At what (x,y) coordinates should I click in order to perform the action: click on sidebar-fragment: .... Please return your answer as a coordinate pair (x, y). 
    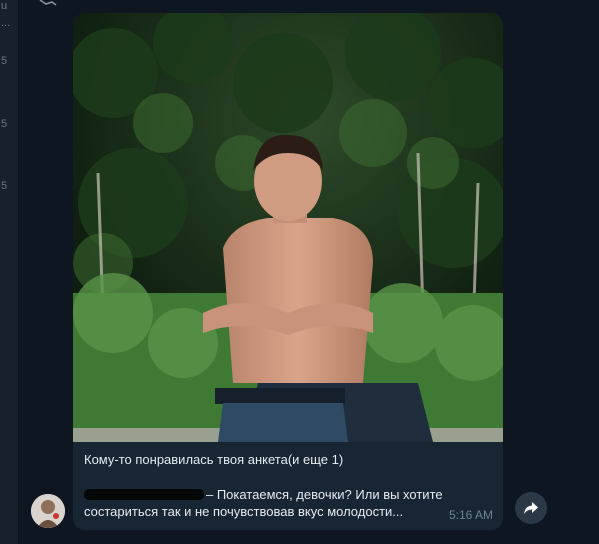
    Looking at the image, I should click on (6, 23).